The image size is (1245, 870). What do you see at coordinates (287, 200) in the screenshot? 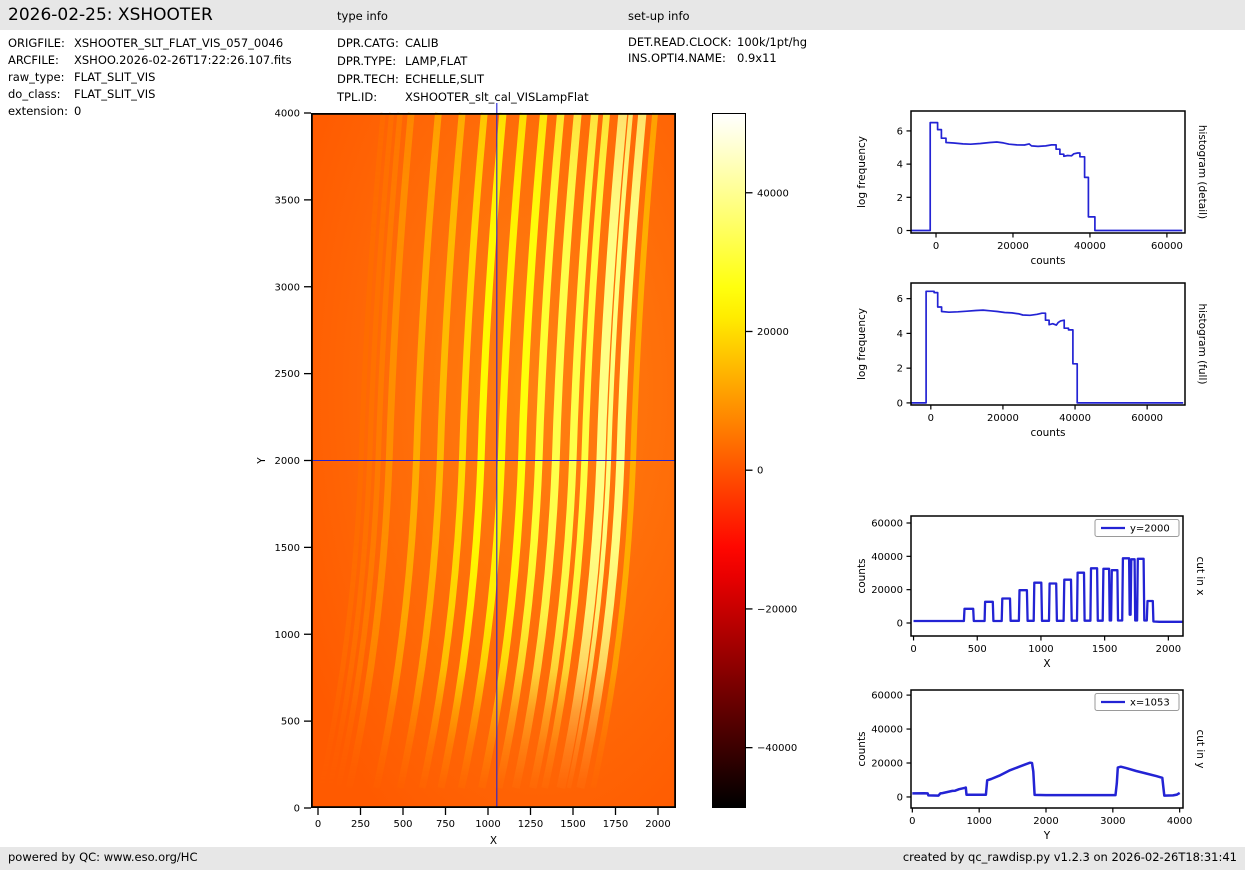
I see `svg-text: 3500` at bounding box center [287, 200].